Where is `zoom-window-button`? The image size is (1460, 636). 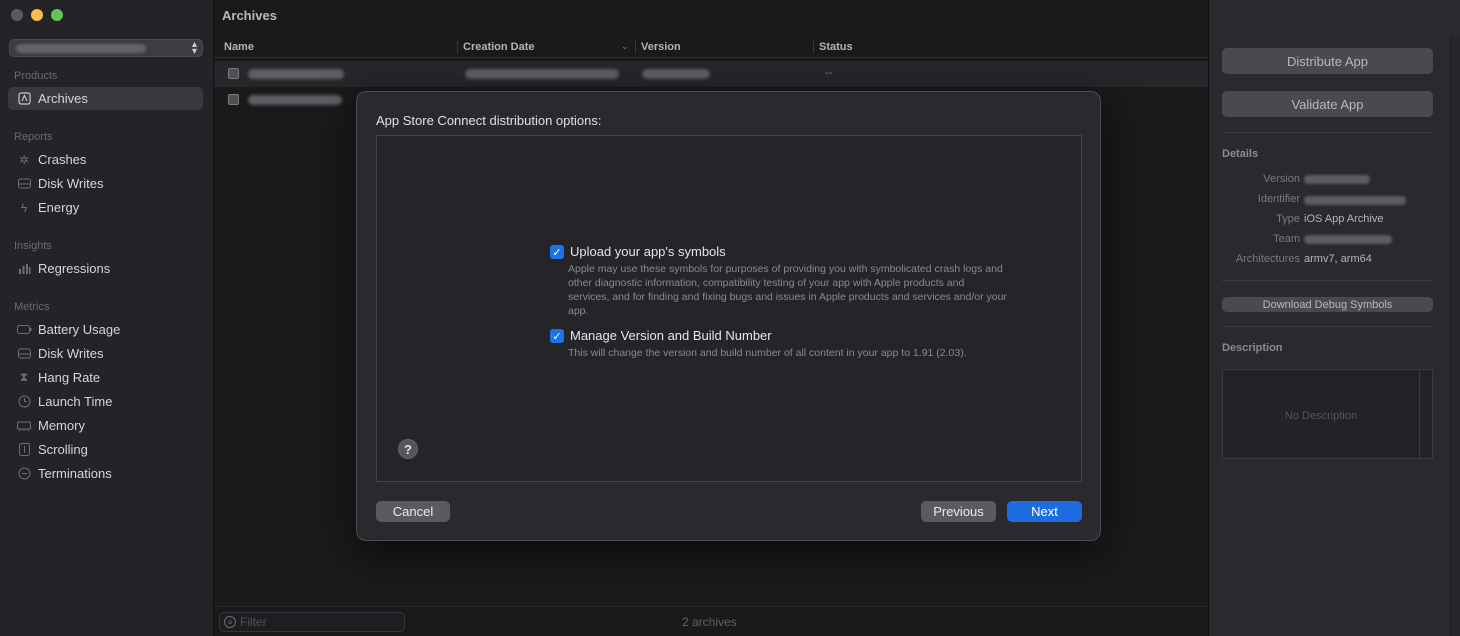 zoom-window-button is located at coordinates (57, 15).